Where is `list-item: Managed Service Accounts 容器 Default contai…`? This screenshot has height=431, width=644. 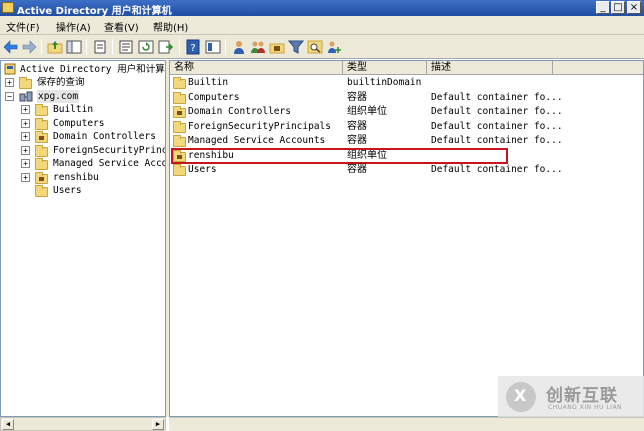
list-item: Managed Service Accounts 容器 Default contai… is located at coordinates (406, 141).